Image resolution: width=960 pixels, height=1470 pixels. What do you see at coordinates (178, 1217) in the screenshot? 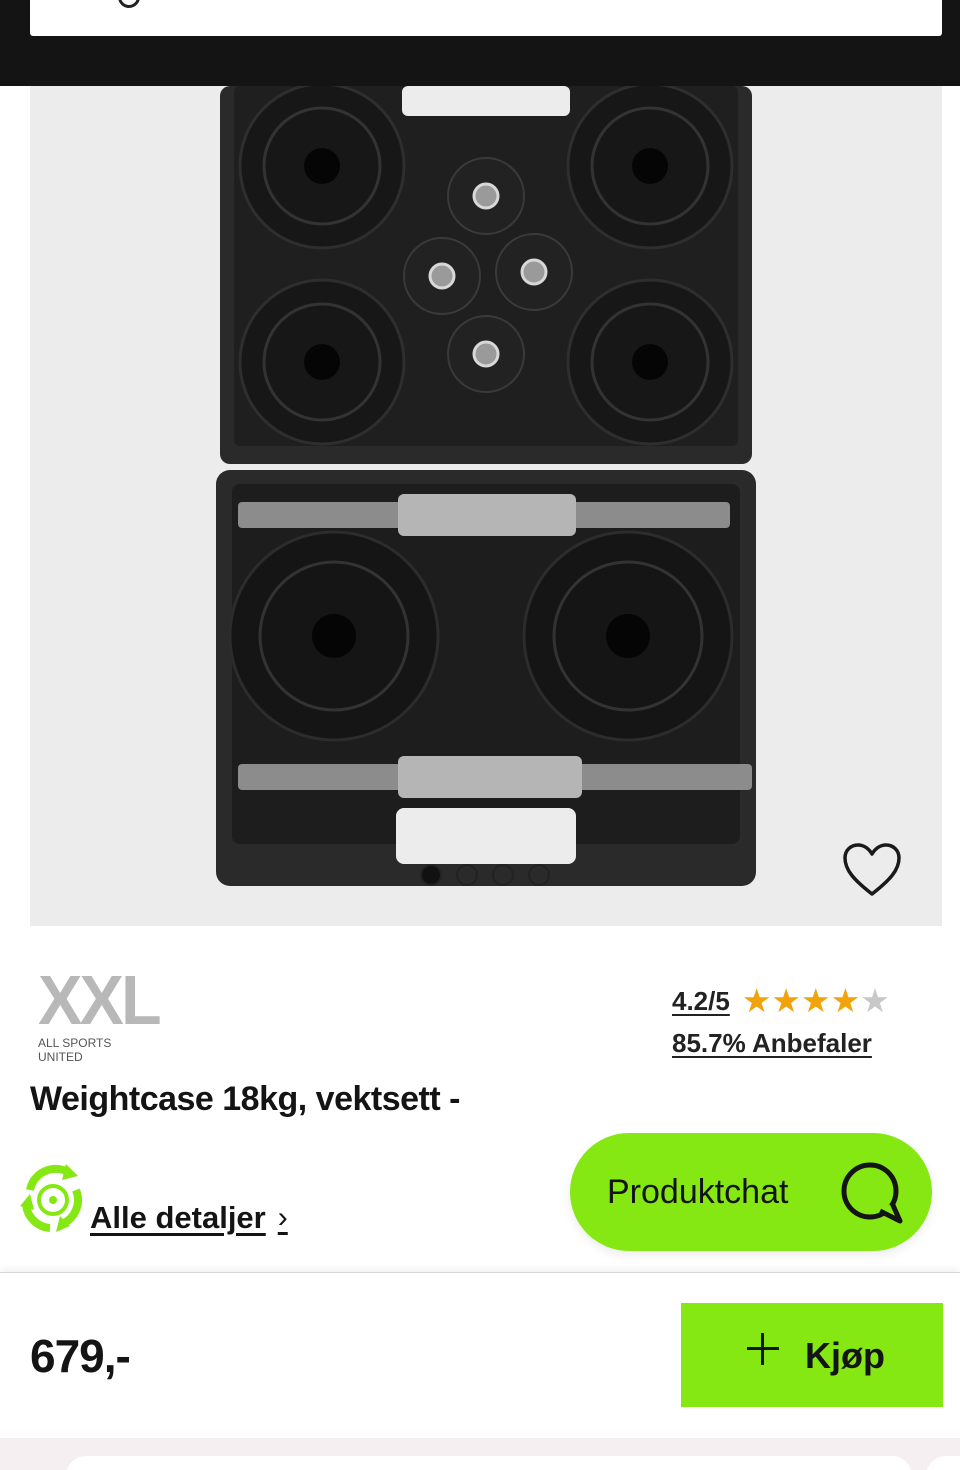
I see `all-details-label: Alle detaljer` at bounding box center [178, 1217].